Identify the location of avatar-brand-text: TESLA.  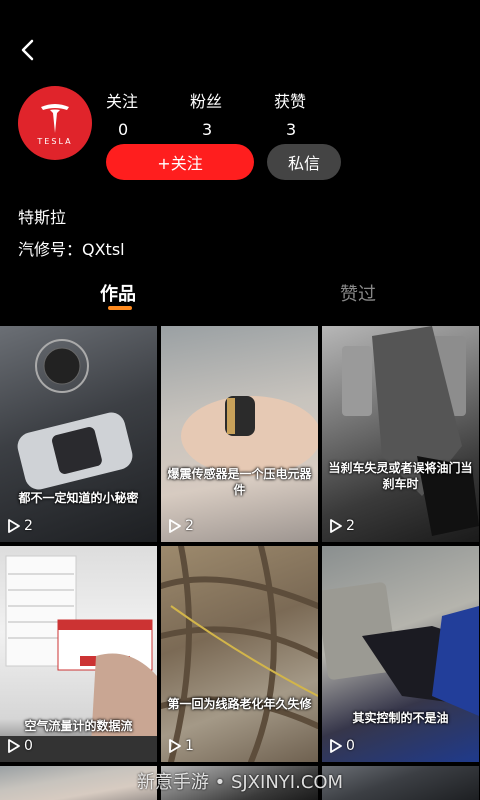
(55, 141).